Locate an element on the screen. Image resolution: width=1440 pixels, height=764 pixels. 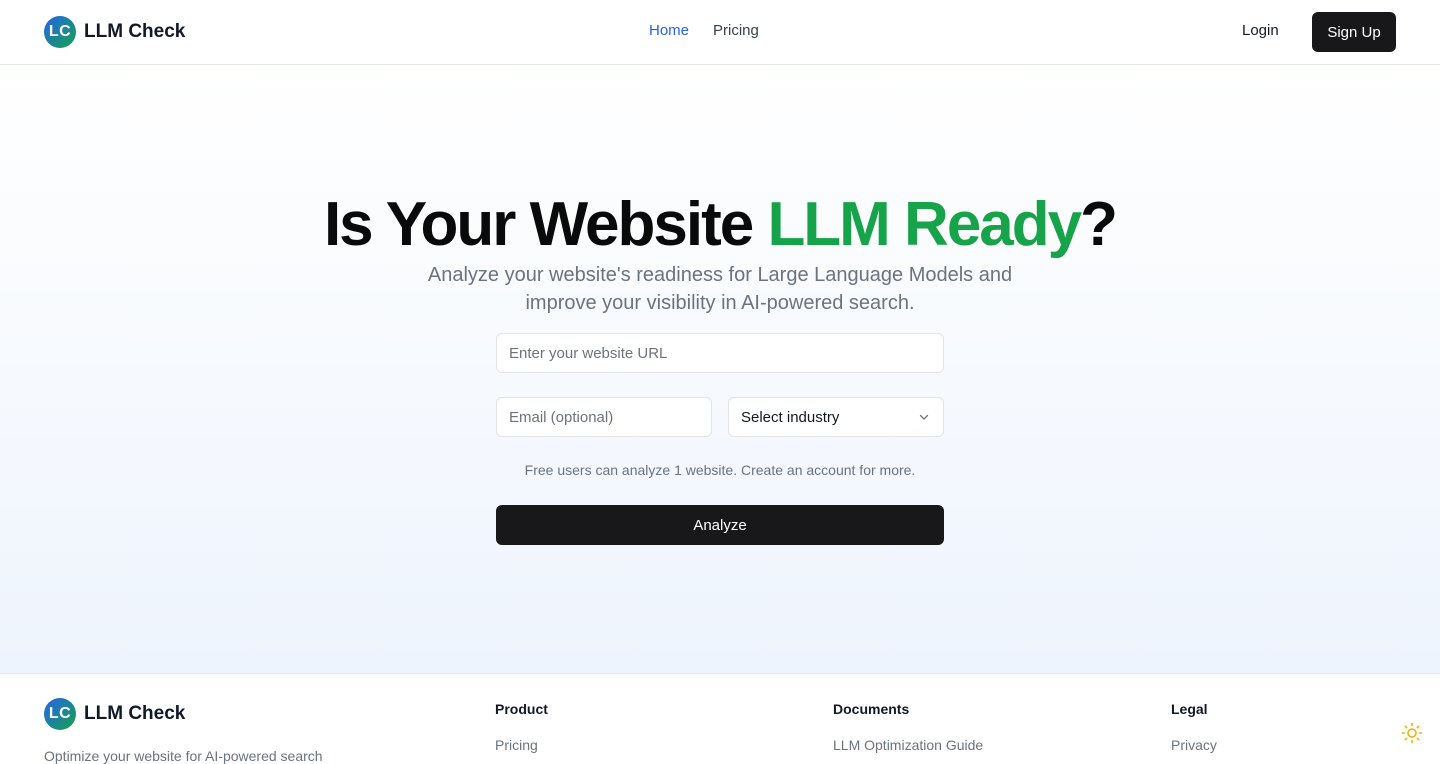
footer-logo-badge: LC is located at coordinates (60, 714).